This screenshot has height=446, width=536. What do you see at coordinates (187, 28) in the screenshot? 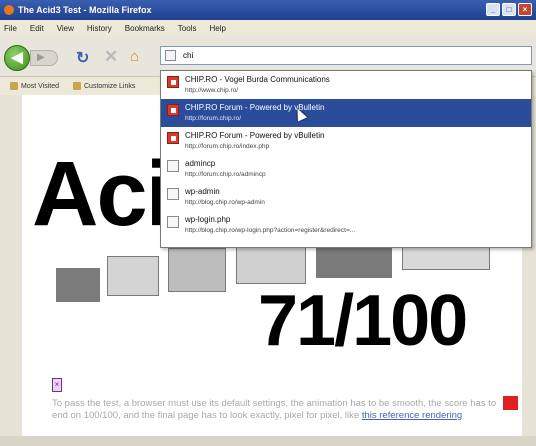
I see `menu-tools: Tools` at bounding box center [187, 28].